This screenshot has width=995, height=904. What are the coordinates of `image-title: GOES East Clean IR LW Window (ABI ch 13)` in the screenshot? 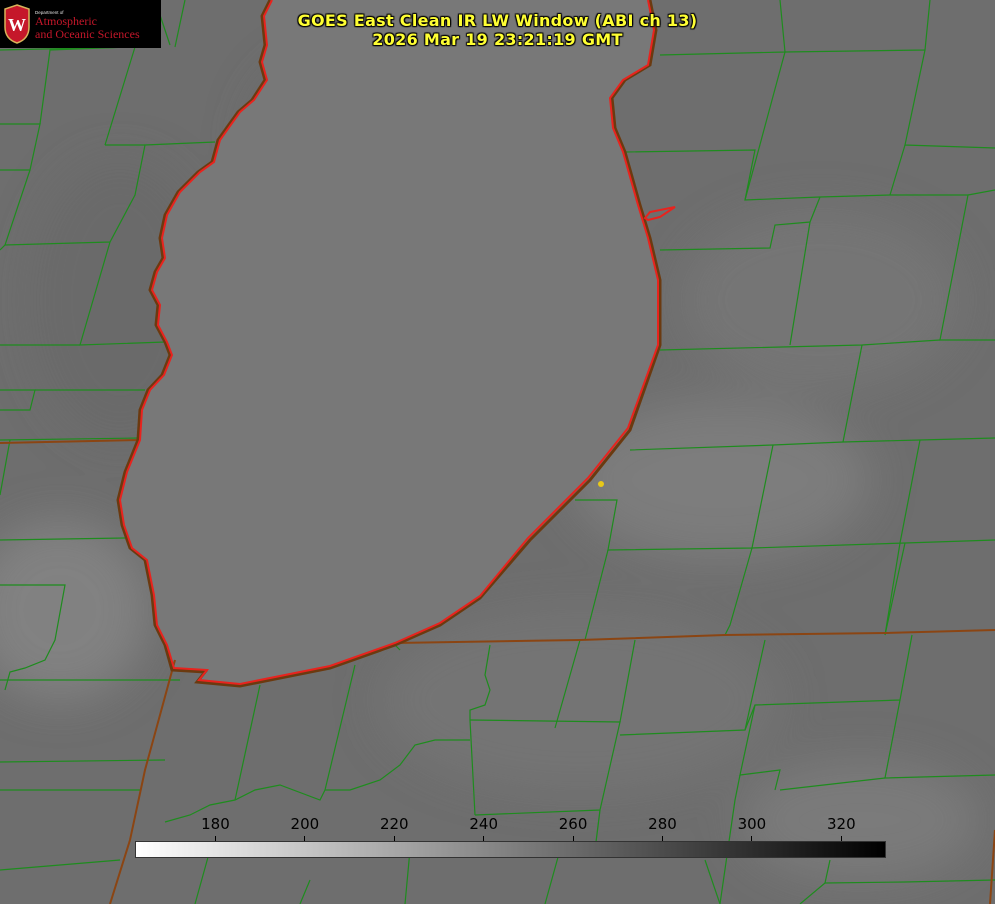 It's located at (497, 20).